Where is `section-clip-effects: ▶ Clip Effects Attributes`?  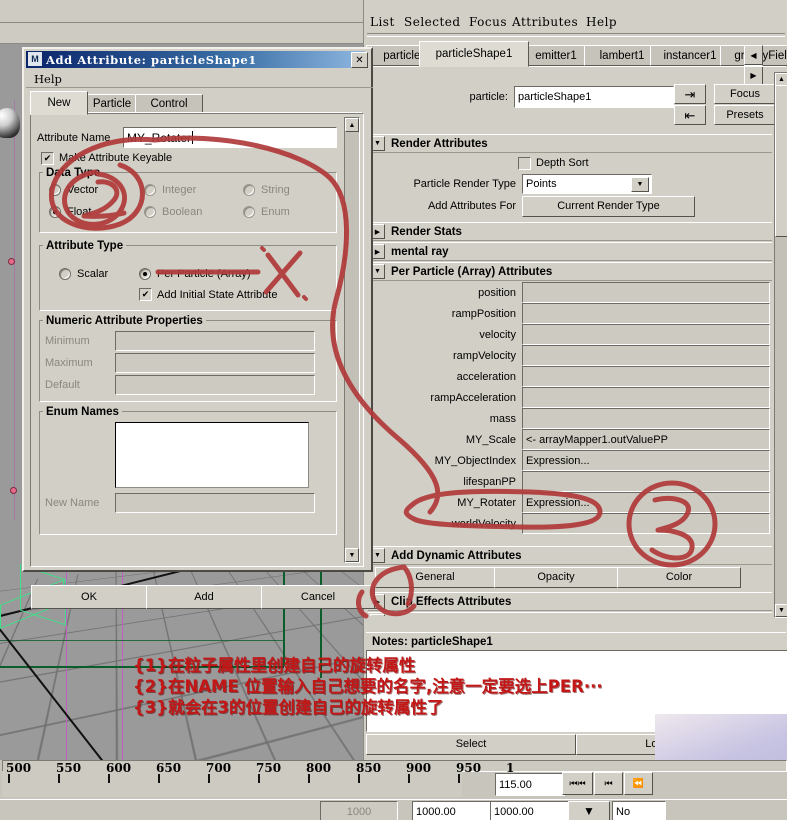
section-clip-effects: ▶ Clip Effects Attributes is located at coordinates (570, 601).